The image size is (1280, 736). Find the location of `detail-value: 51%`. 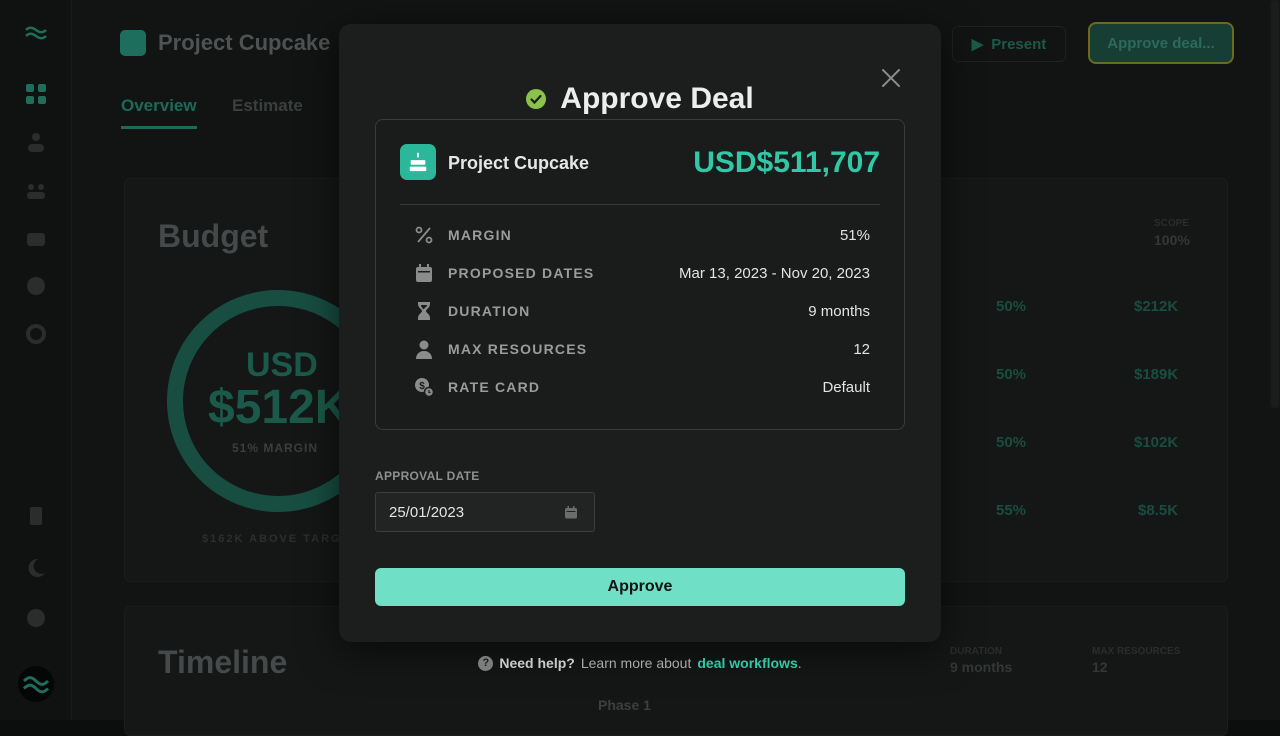

detail-value: 51% is located at coordinates (854, 235).